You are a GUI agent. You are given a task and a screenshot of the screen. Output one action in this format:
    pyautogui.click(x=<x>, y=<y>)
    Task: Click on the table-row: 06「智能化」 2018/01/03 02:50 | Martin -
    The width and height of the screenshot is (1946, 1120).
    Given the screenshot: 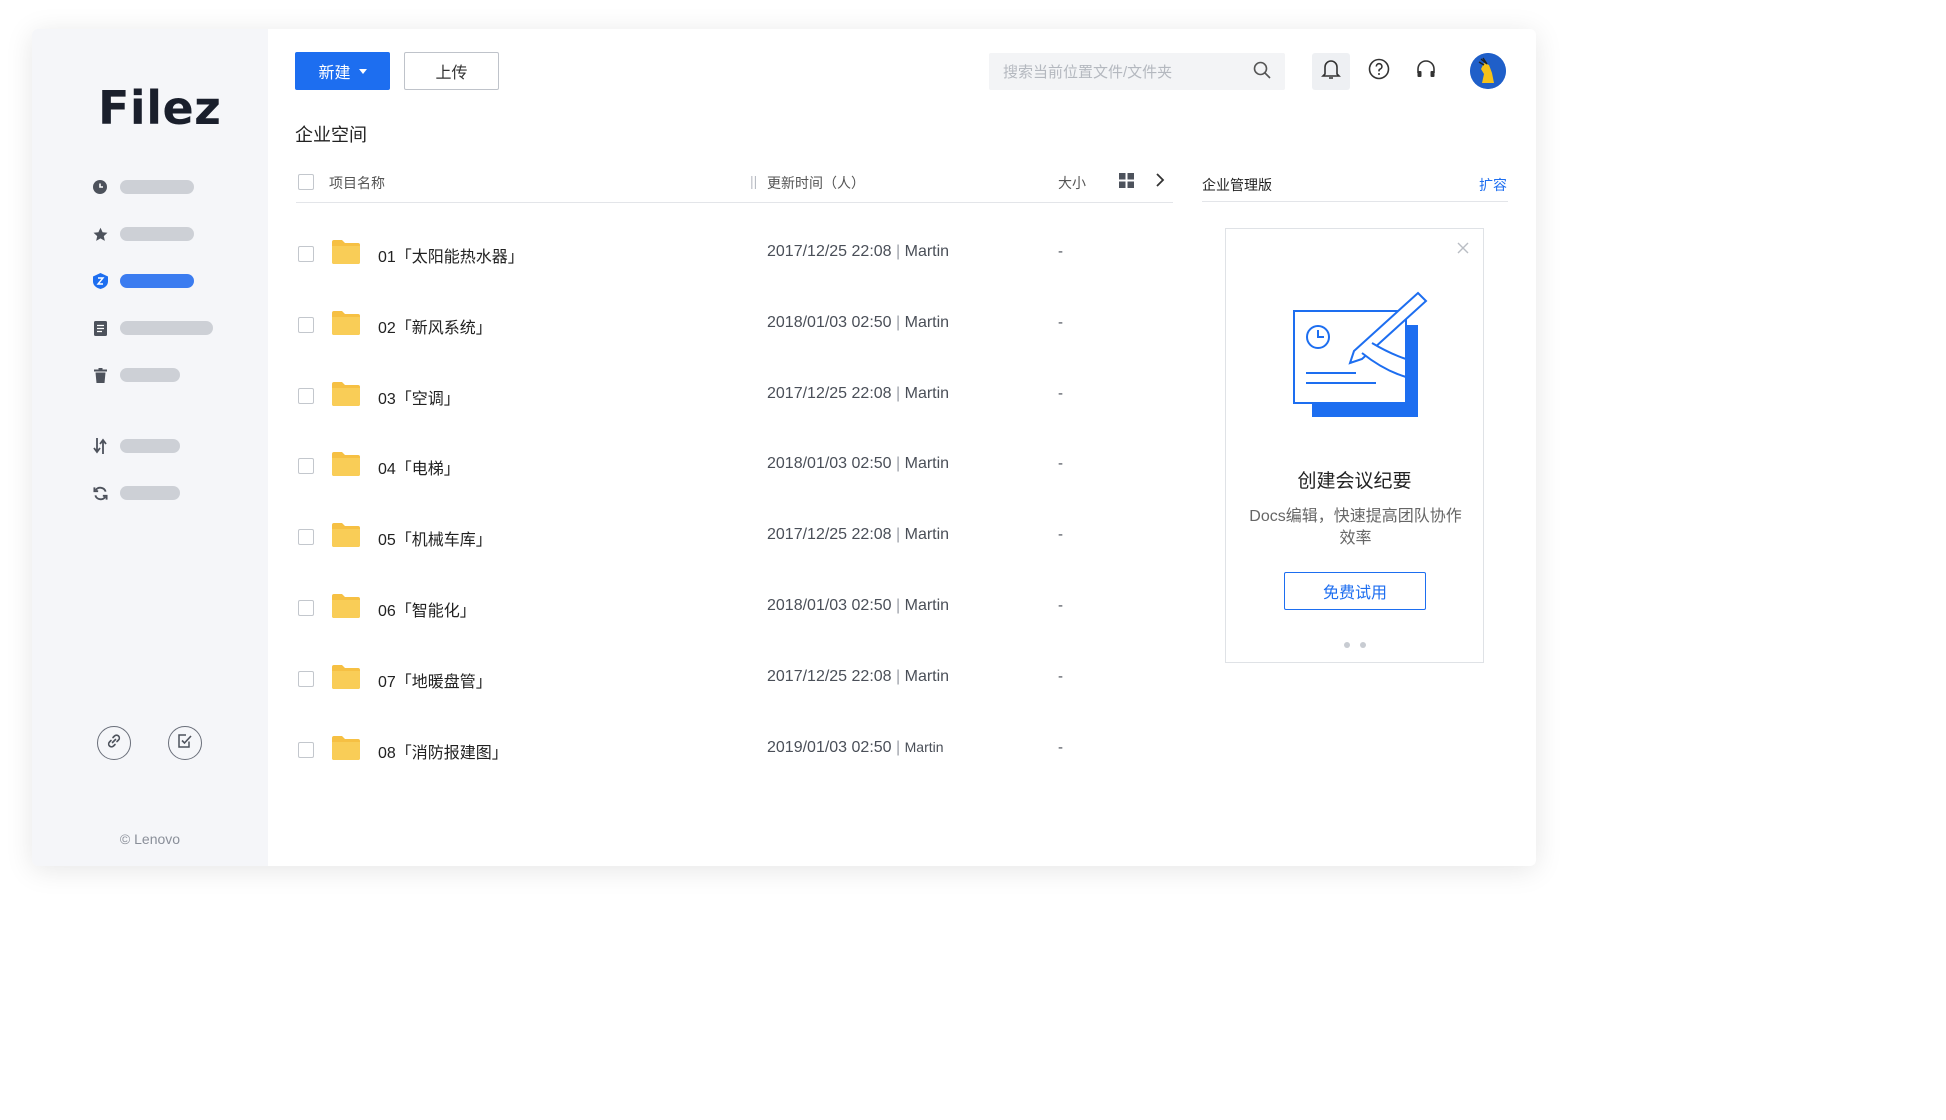 What is the action you would take?
    pyautogui.click(x=734, y=608)
    